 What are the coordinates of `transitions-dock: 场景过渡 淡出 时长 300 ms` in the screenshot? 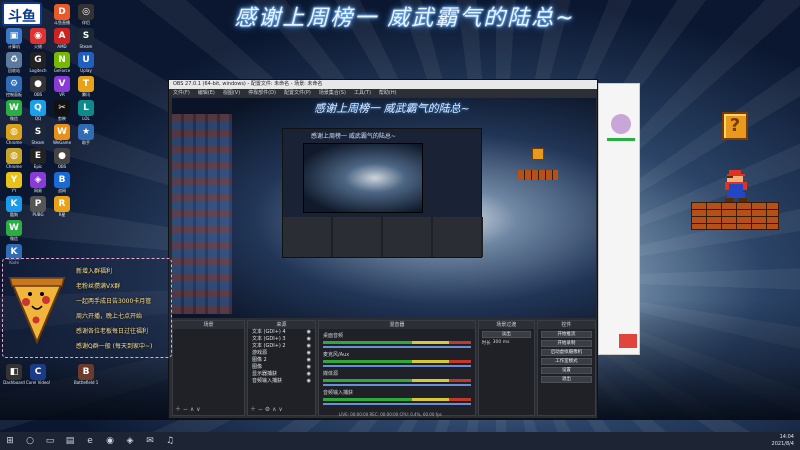 It's located at (506, 368).